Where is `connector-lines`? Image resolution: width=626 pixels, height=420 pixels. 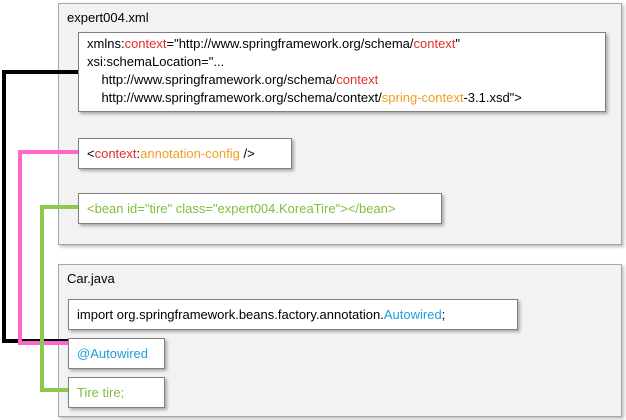
connector-lines is located at coordinates (40, 231).